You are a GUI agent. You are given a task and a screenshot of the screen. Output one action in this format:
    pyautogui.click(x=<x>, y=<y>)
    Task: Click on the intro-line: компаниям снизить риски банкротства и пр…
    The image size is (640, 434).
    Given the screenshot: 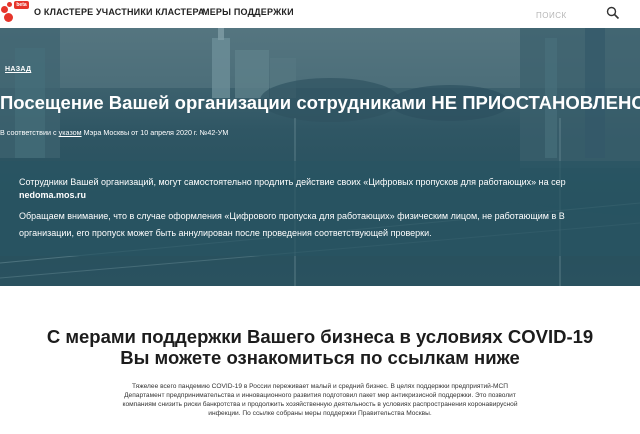 What is the action you would take?
    pyautogui.click(x=320, y=404)
    